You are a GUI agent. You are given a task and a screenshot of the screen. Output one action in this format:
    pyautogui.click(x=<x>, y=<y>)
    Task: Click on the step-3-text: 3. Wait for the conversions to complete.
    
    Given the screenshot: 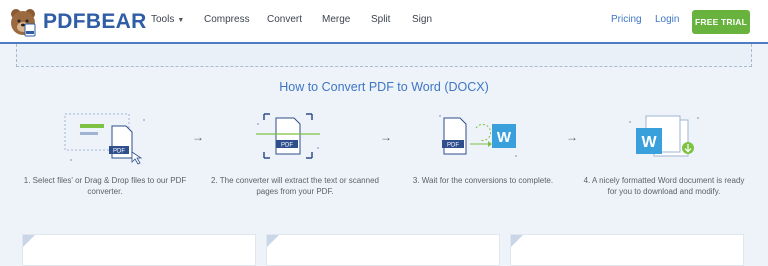 What is the action you would take?
    pyautogui.click(x=483, y=180)
    